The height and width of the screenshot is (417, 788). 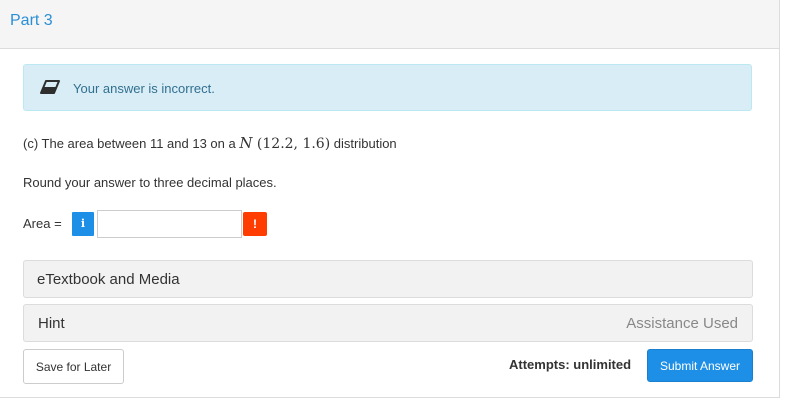 I want to click on question-suffix: distribution, so click(x=363, y=143).